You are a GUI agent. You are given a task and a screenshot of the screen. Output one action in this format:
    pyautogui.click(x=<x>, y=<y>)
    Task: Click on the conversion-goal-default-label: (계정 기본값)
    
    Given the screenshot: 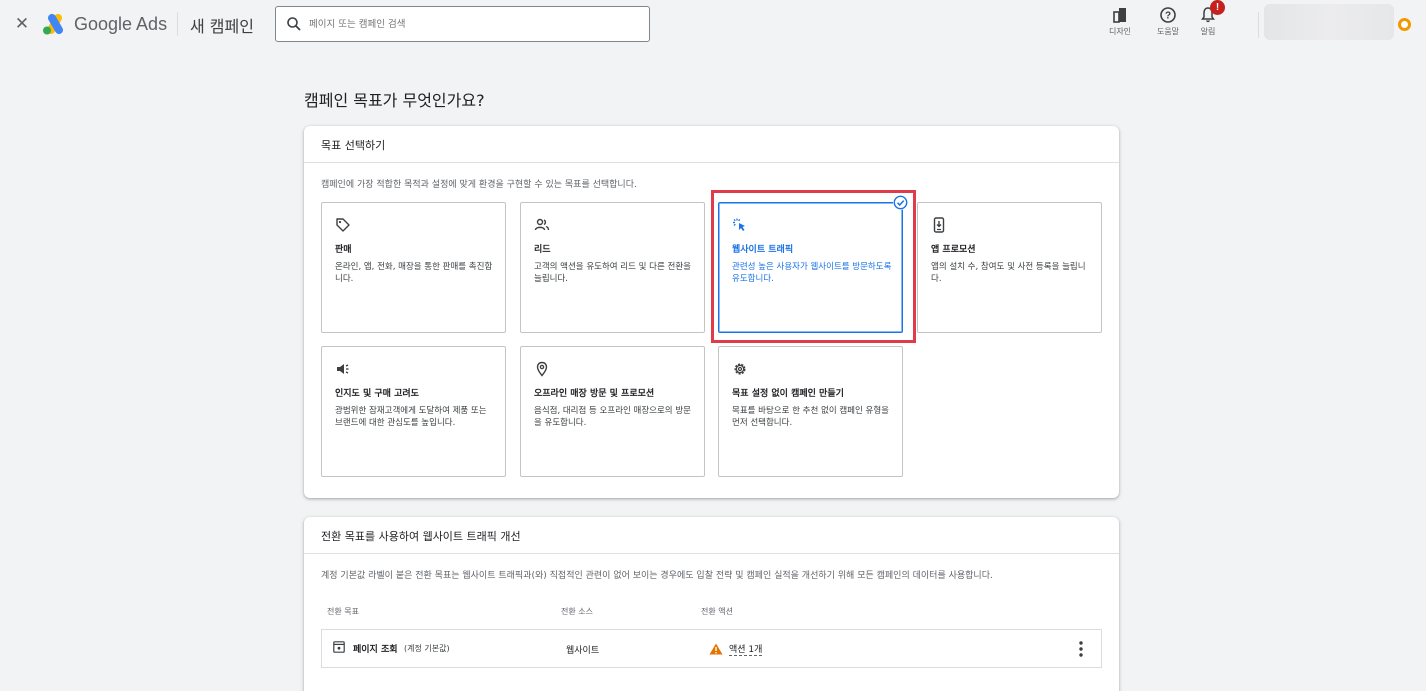 What is the action you would take?
    pyautogui.click(x=427, y=648)
    